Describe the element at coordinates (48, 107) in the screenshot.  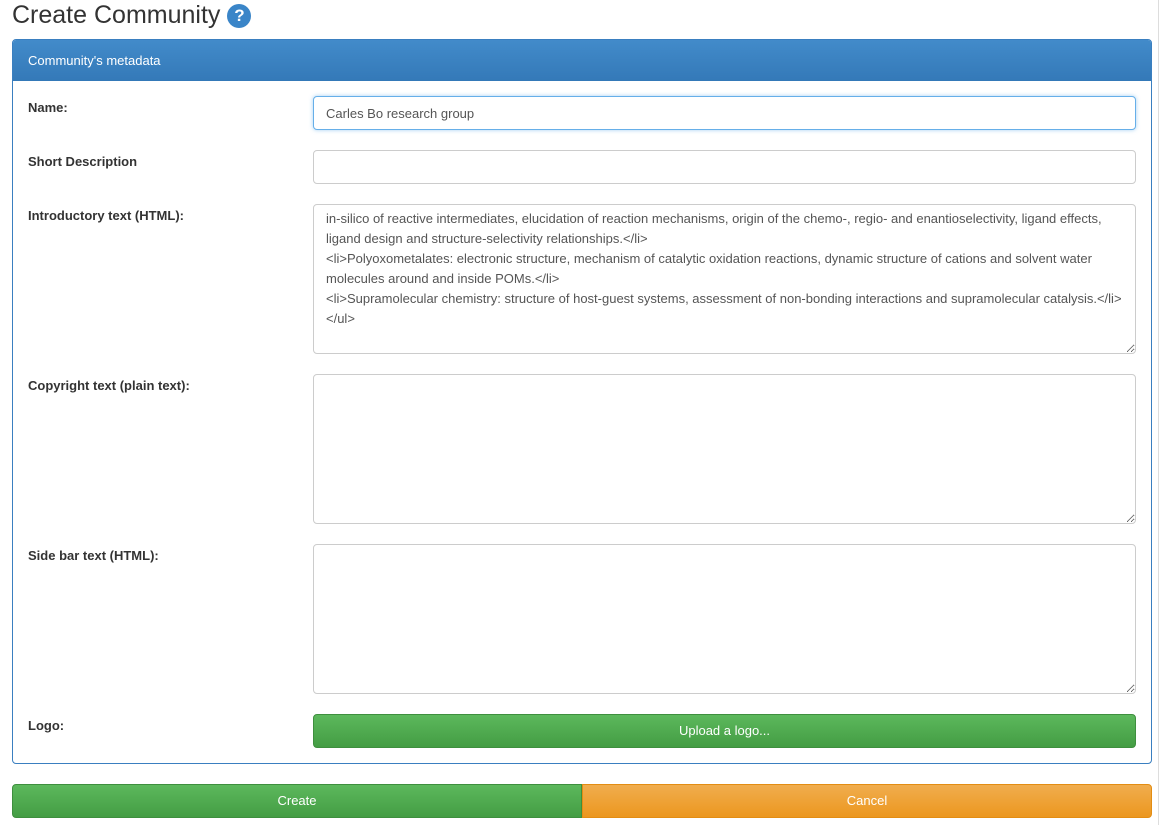
I see `name-label: Name:` at that location.